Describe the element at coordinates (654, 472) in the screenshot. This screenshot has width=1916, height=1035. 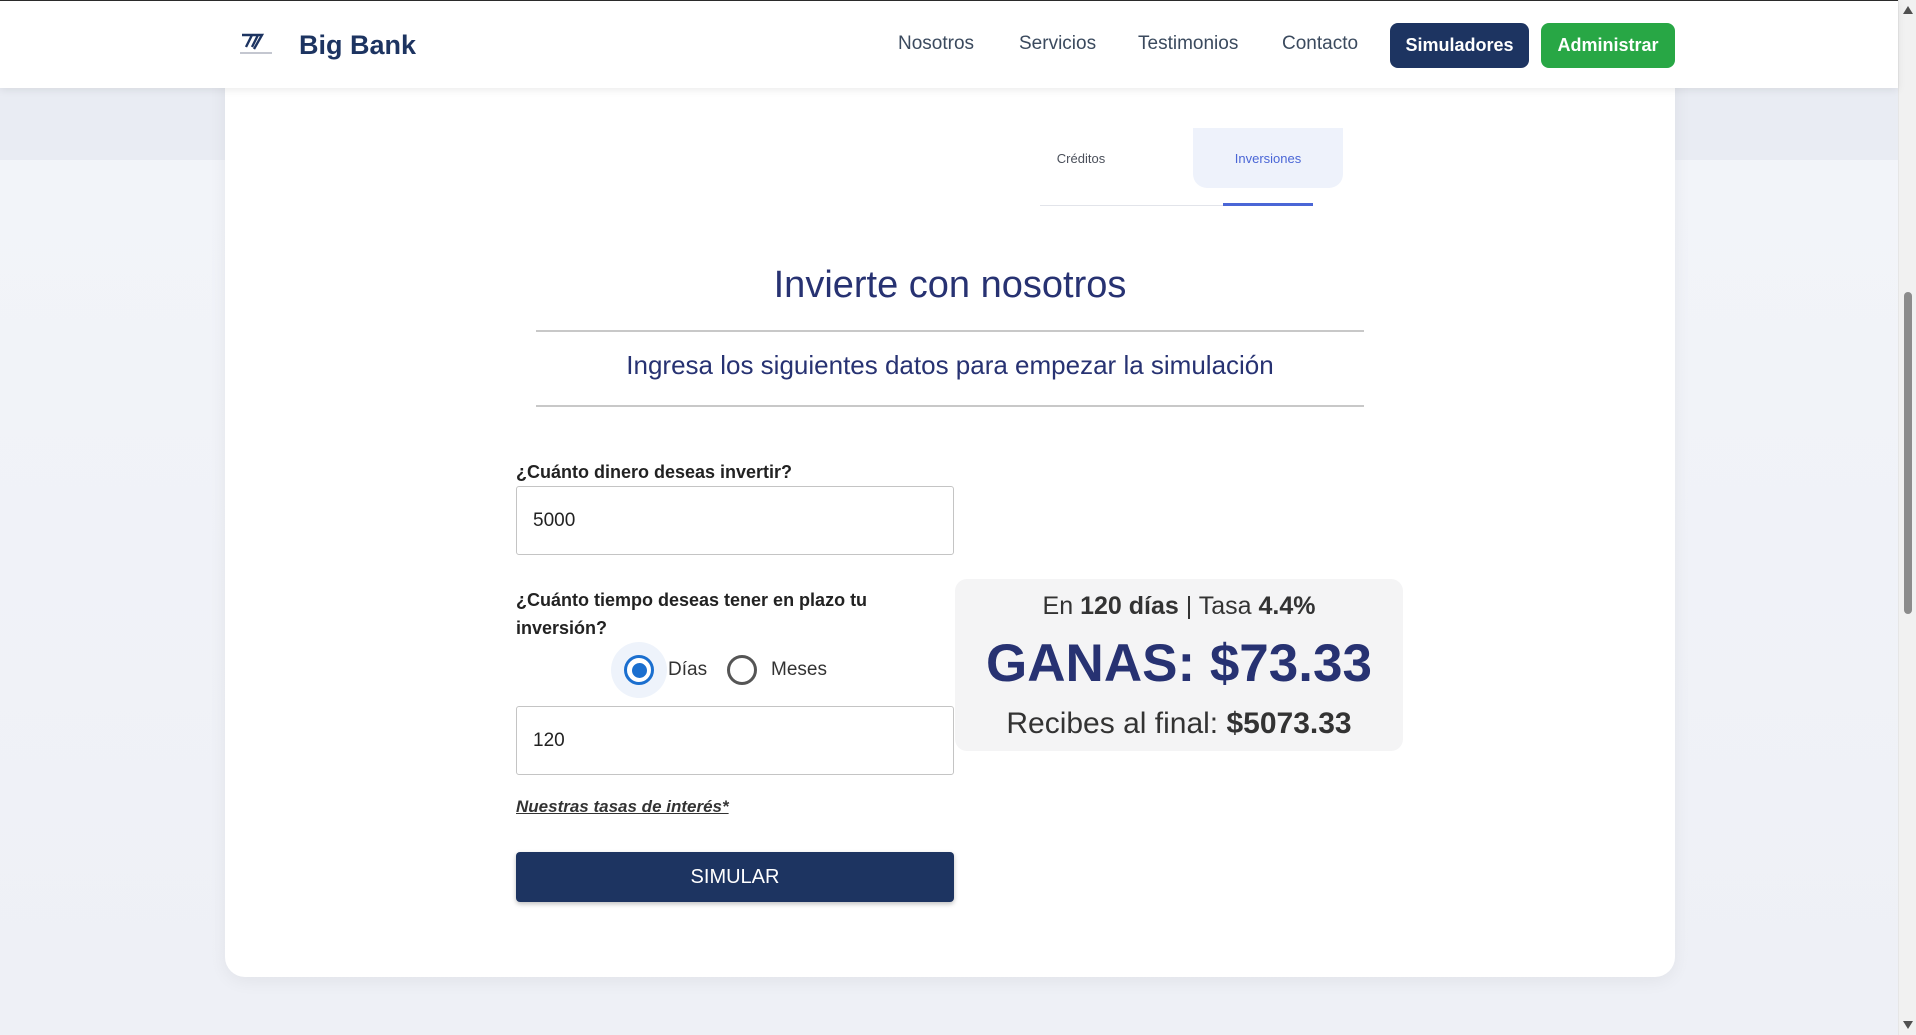
I see `amount-label: ¿Cuánto dinero deseas invertir?` at that location.